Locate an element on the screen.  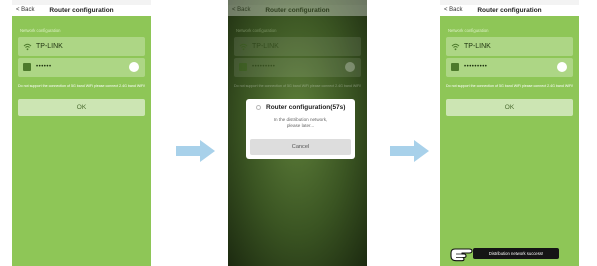
password-value: •••••• is located at coordinates (44, 67).